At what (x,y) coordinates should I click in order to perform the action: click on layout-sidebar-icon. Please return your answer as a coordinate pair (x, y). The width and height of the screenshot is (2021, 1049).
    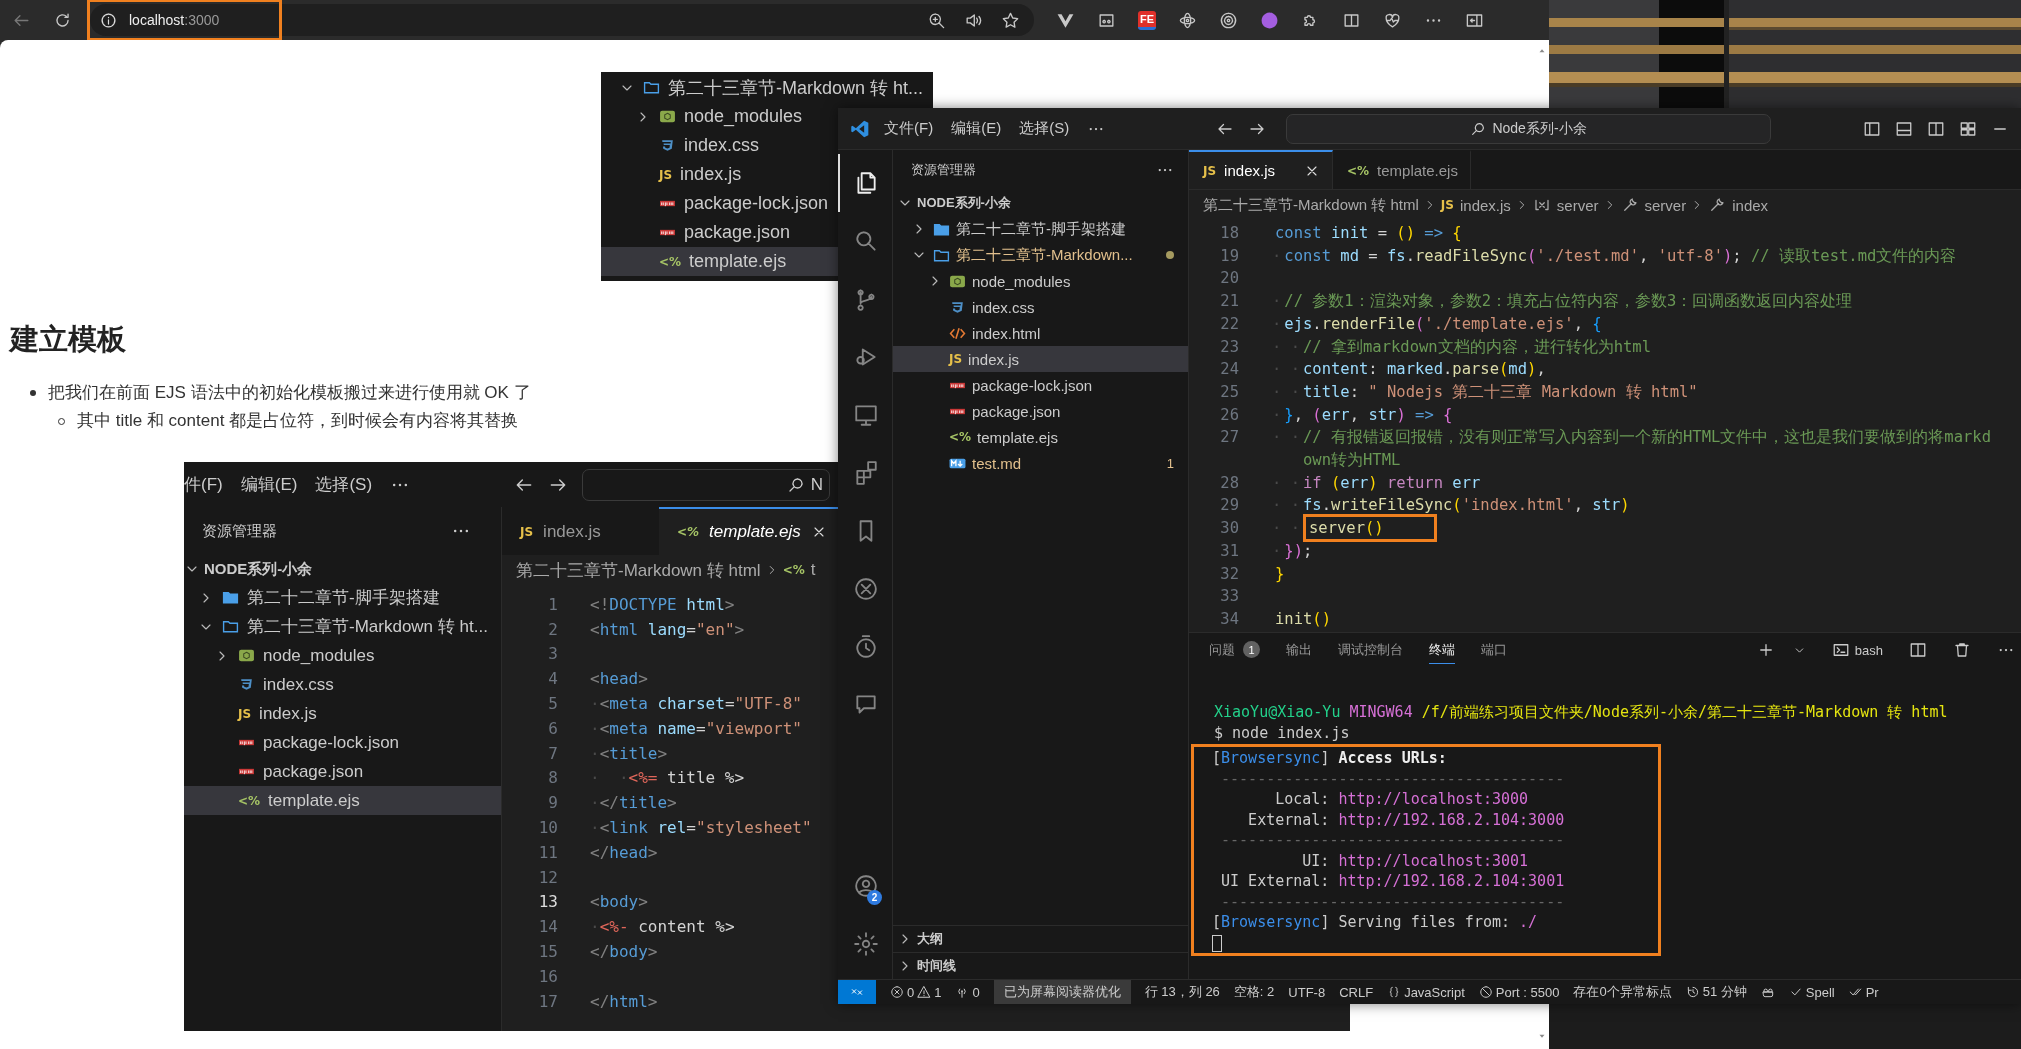
    Looking at the image, I should click on (1872, 128).